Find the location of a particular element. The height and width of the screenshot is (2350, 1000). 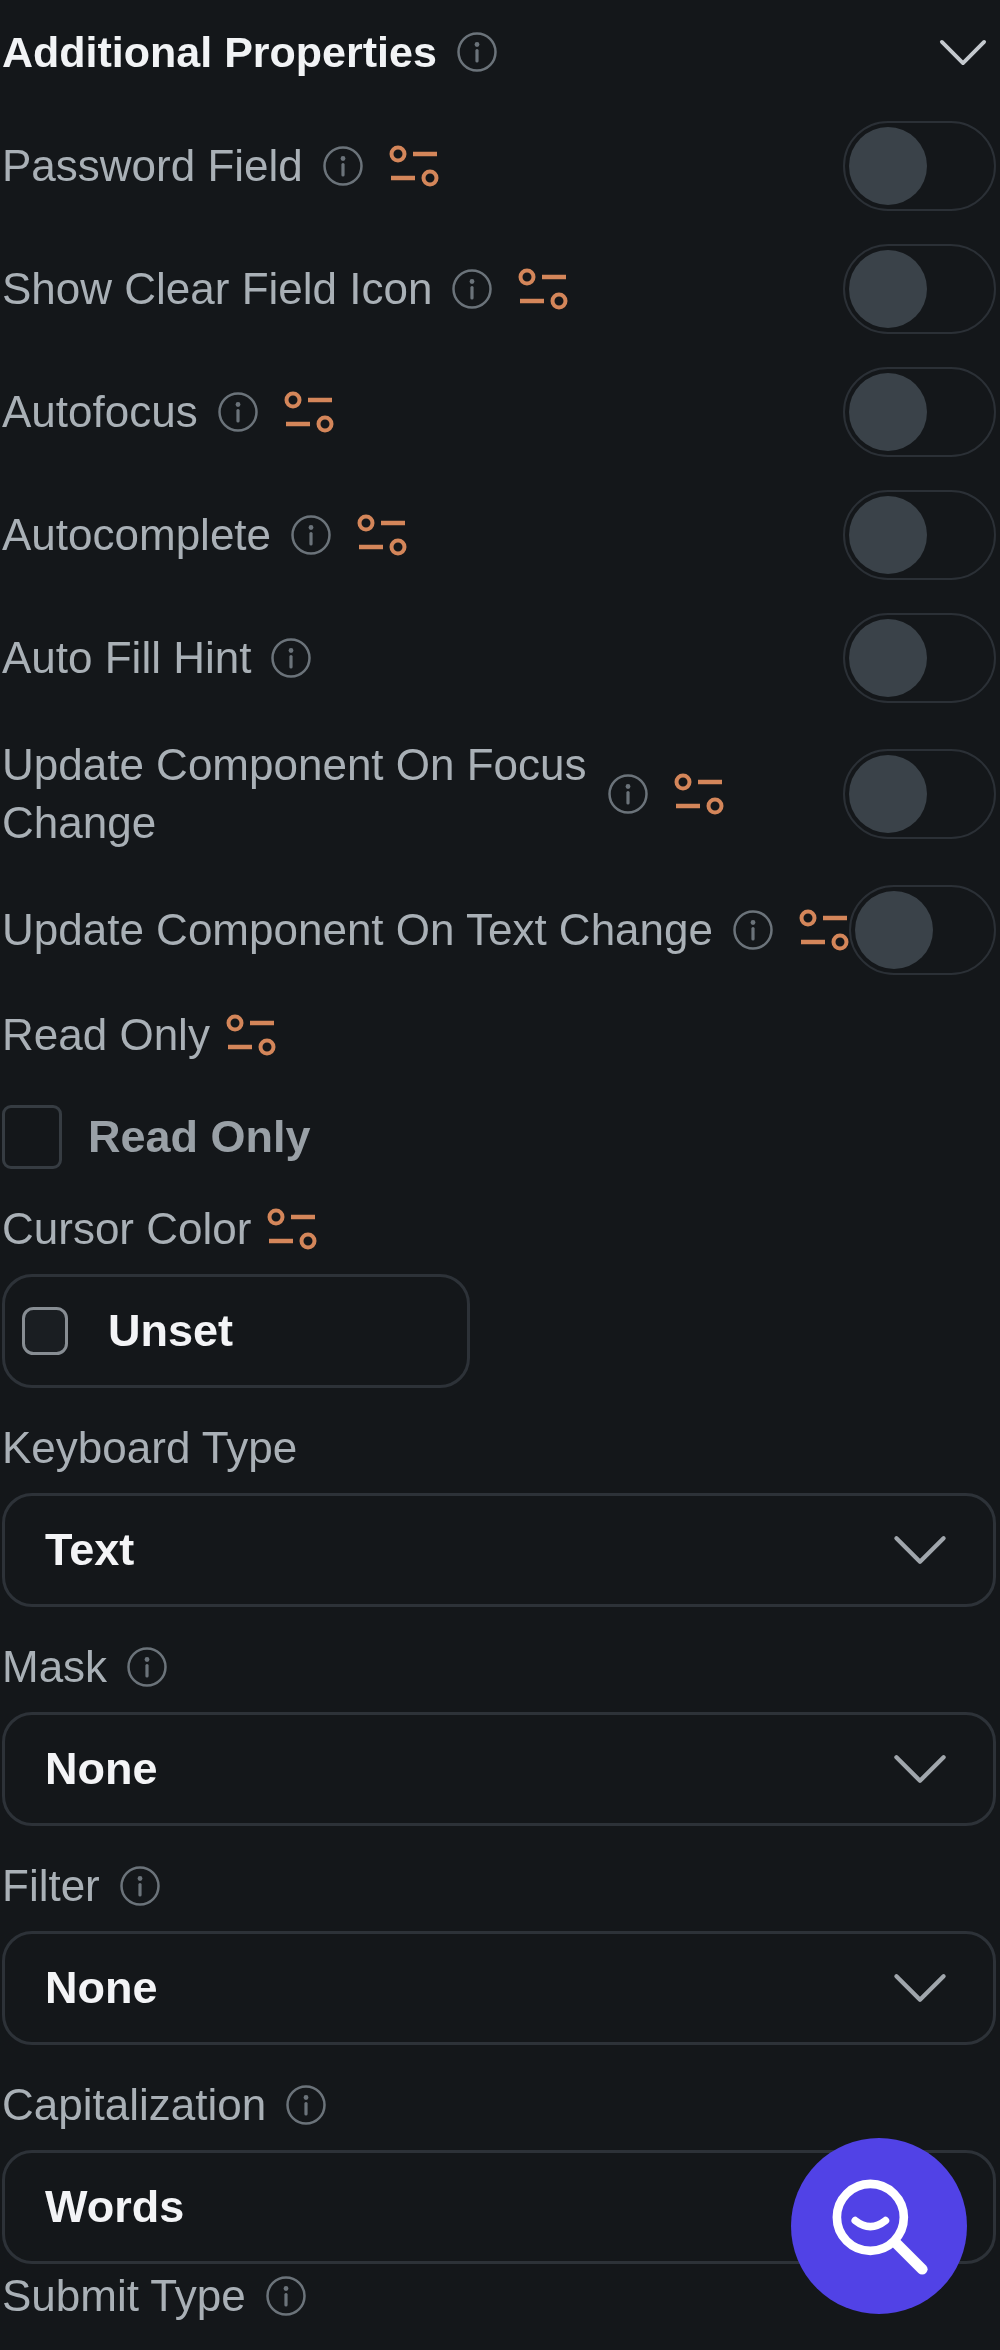

checkbox is located at coordinates (32, 1137).